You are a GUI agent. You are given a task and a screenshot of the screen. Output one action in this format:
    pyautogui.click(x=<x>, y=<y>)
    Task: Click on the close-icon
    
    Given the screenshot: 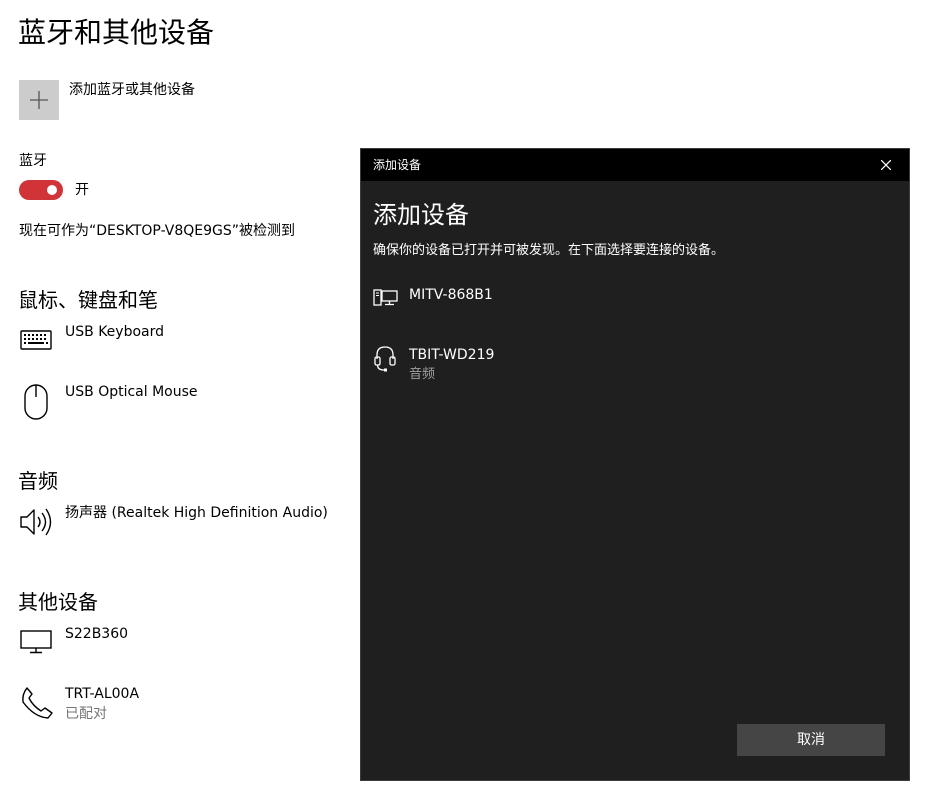 What is the action you would take?
    pyautogui.click(x=886, y=165)
    